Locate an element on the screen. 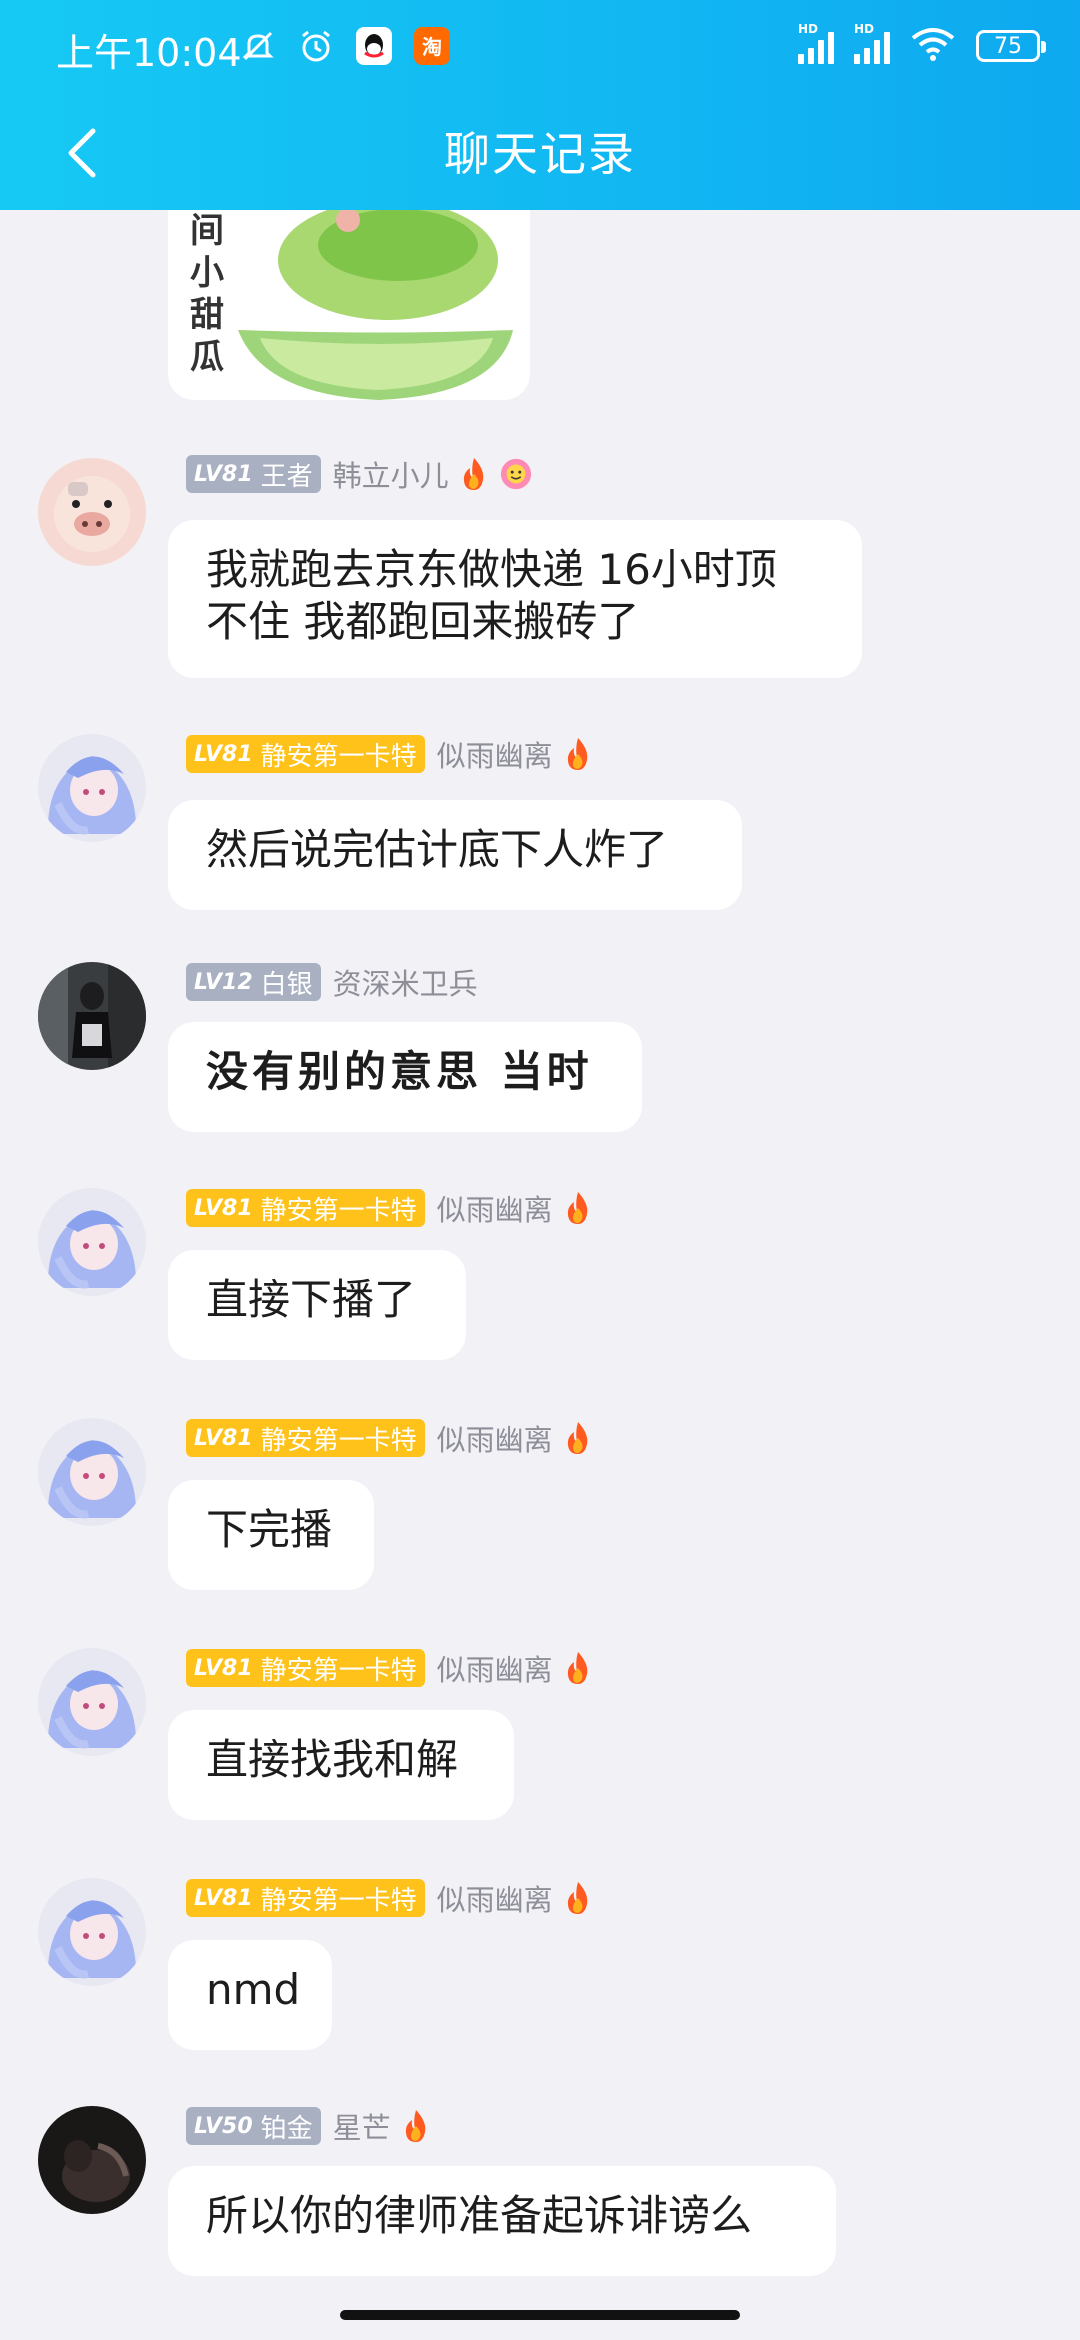  notification-icons: 淘 is located at coordinates (345, 46).